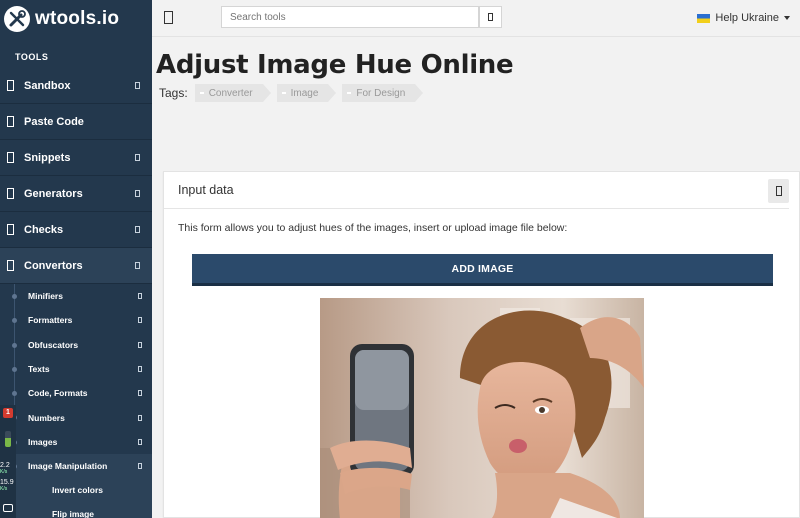  Describe the element at coordinates (53, 265) in the screenshot. I see `sidebar-item-label: Convertors` at that location.